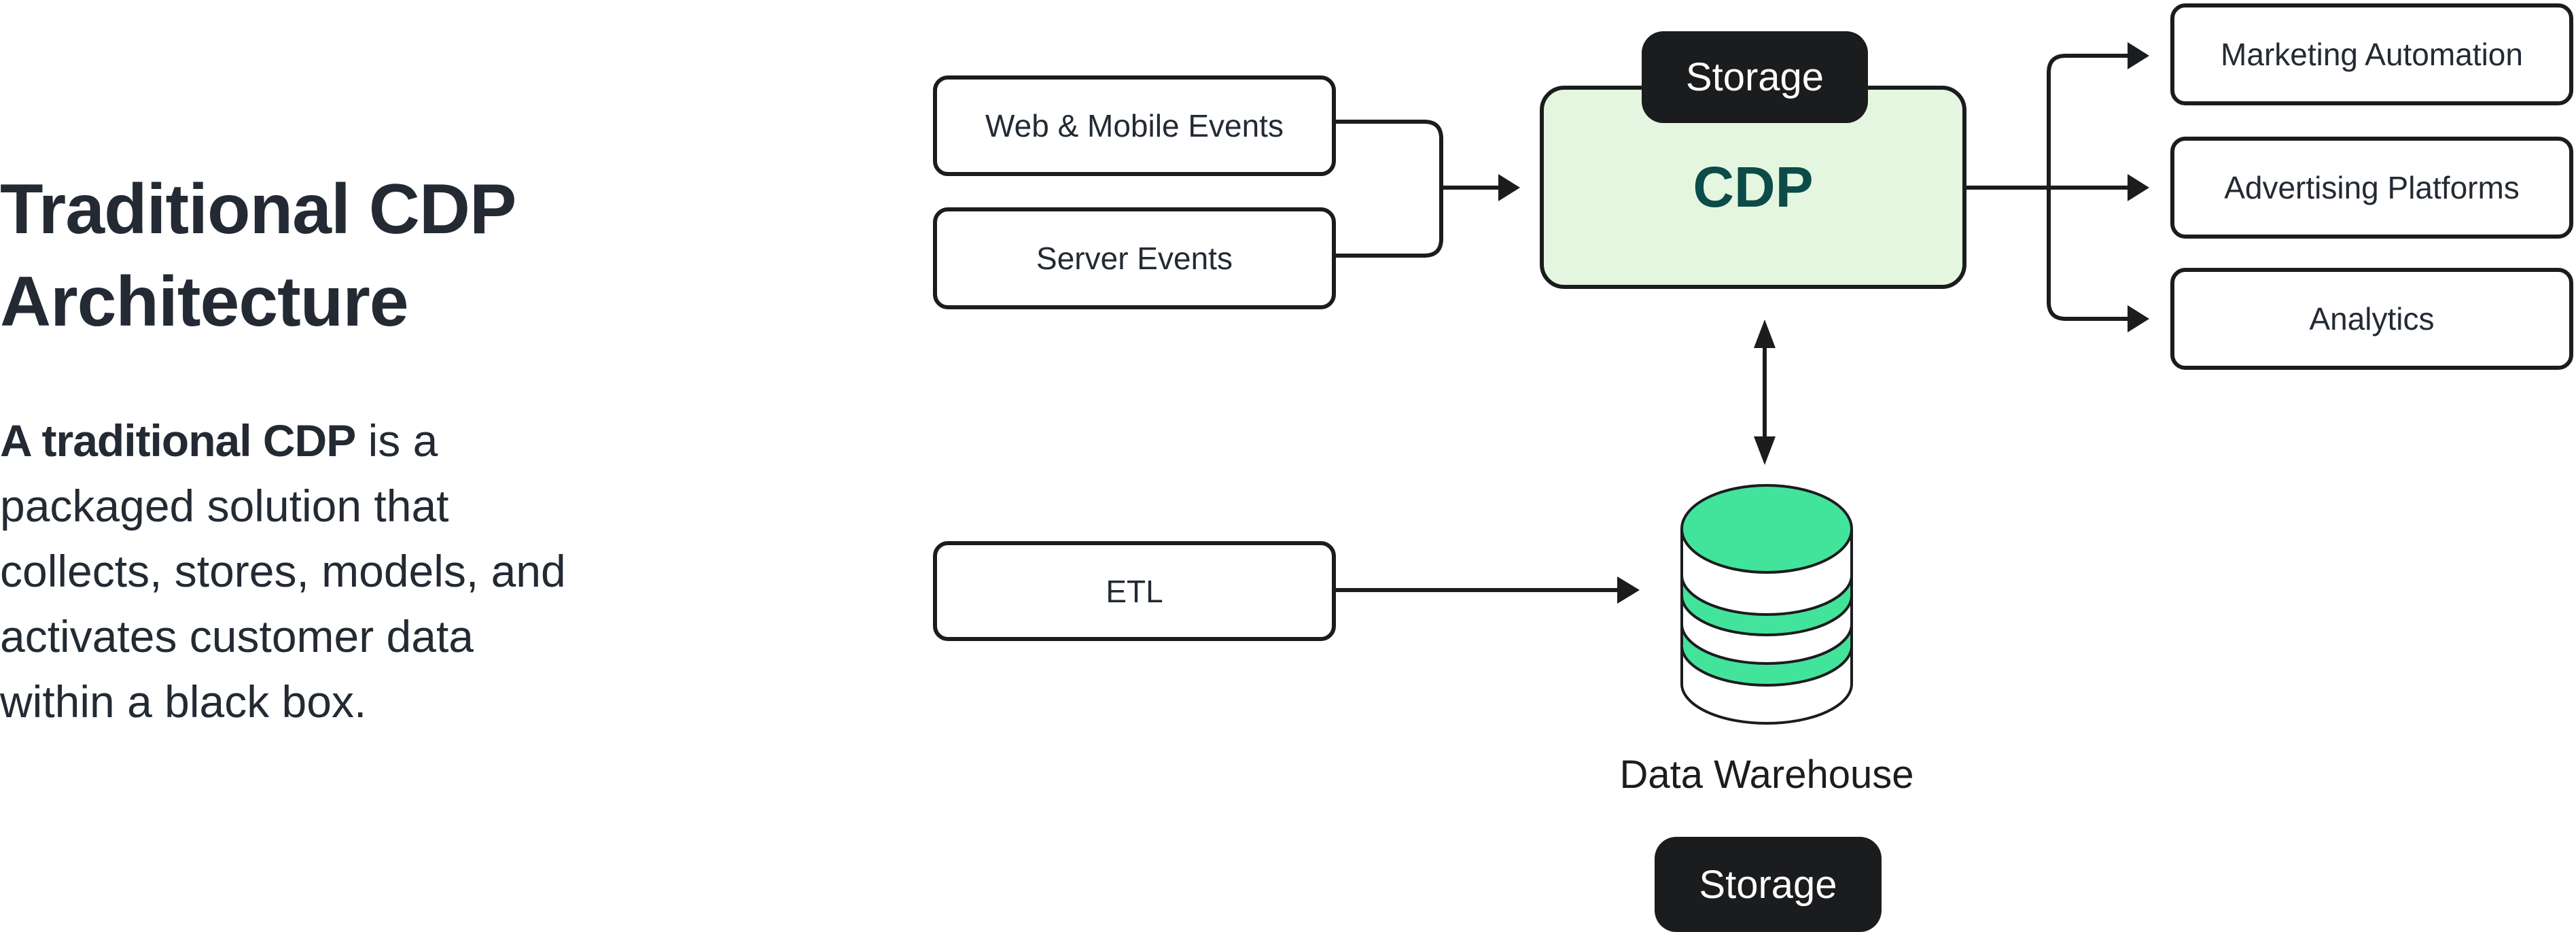 The width and height of the screenshot is (2576, 932). I want to click on destination-label: Marketing Automation, so click(2372, 54).